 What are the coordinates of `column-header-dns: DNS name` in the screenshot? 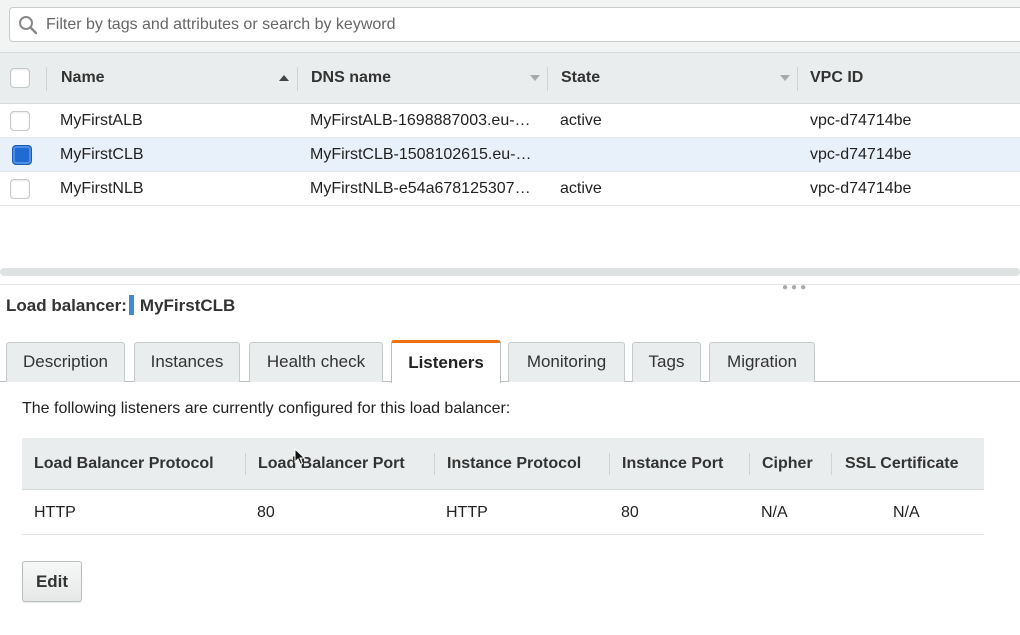 It's located at (351, 78).